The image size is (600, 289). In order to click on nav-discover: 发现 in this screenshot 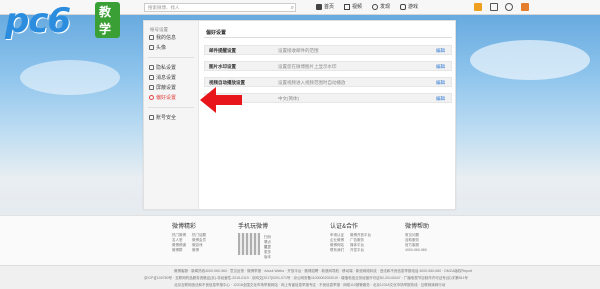, I will do `click(381, 7)`.